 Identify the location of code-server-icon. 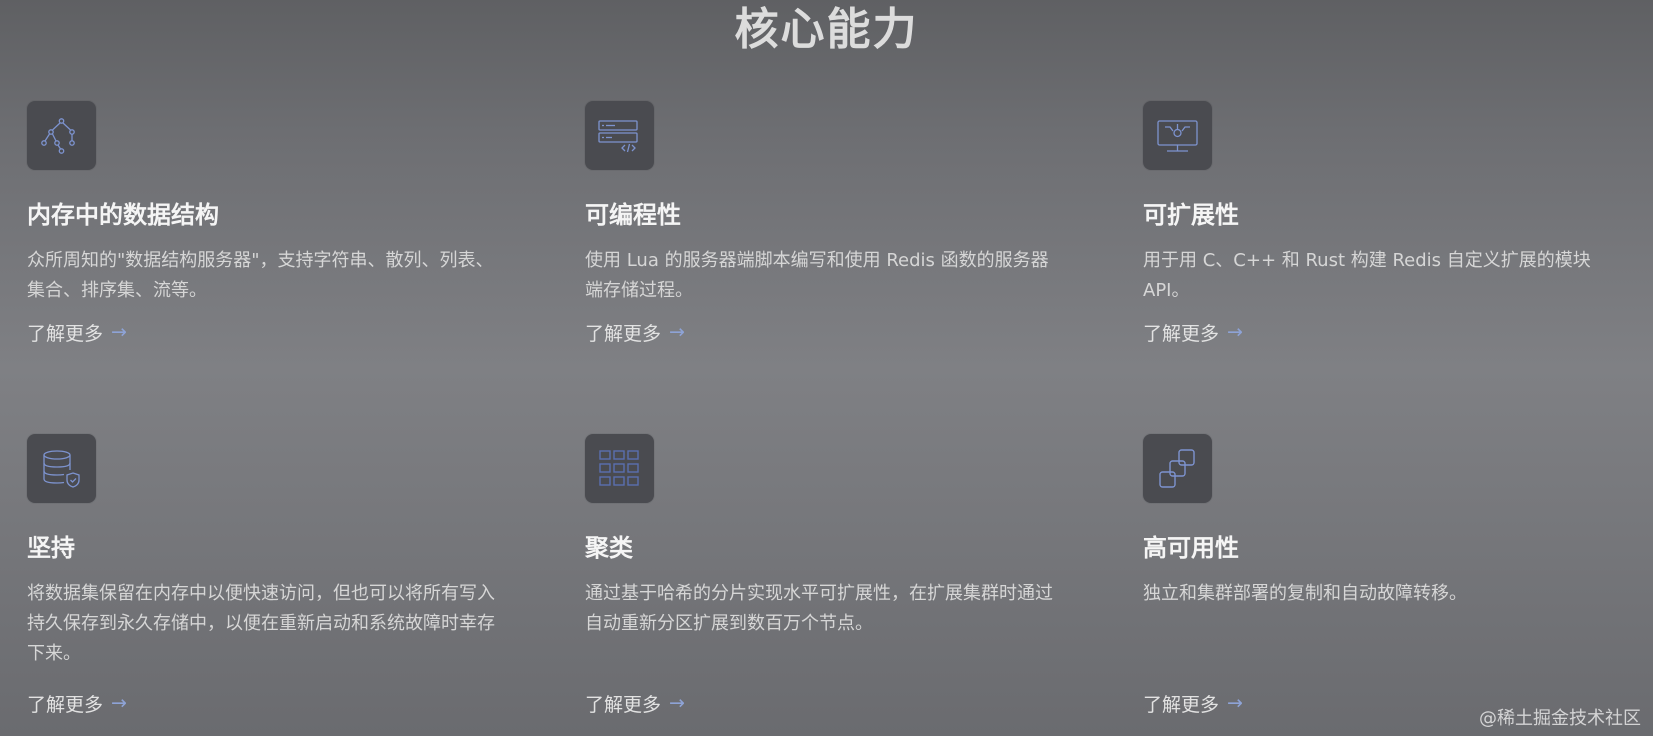
(619, 135).